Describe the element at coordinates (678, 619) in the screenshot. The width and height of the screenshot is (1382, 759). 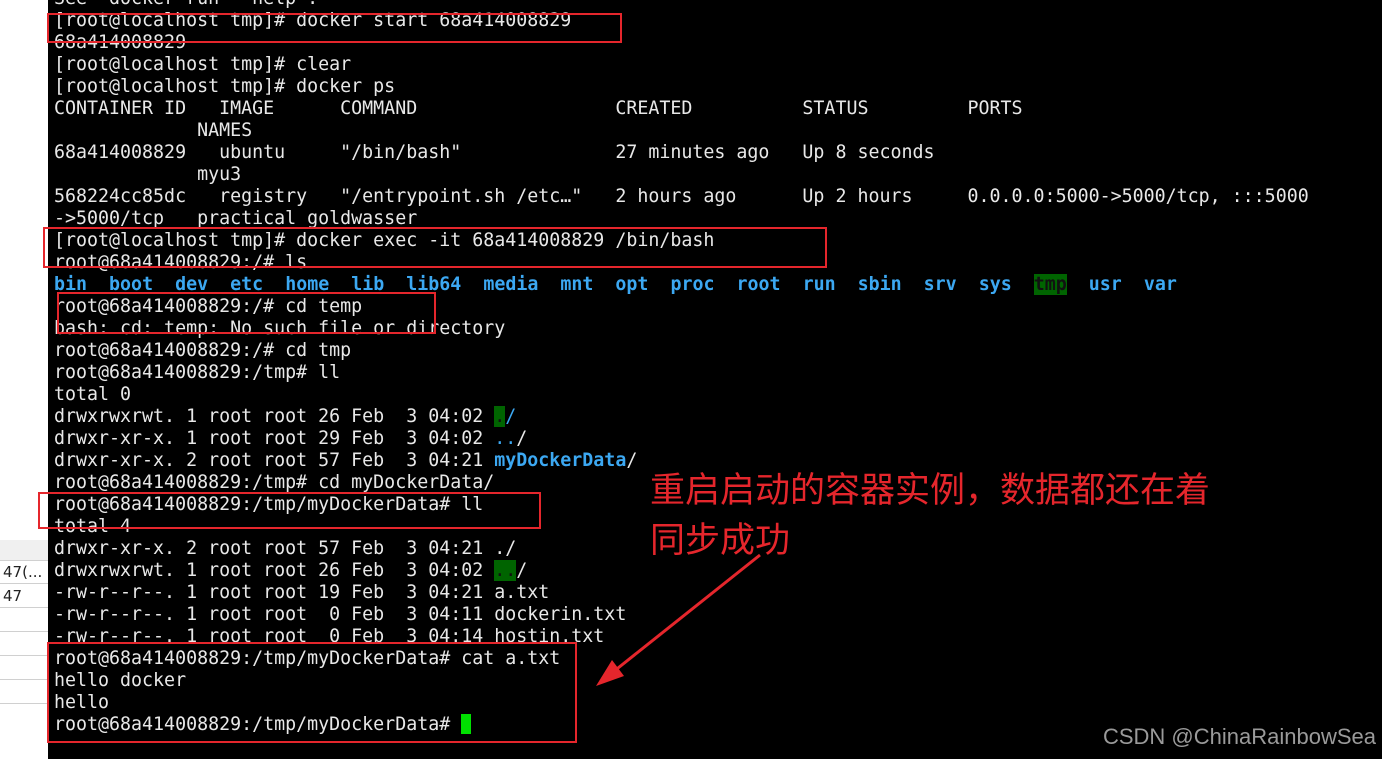
I see `annotation-arrow` at that location.